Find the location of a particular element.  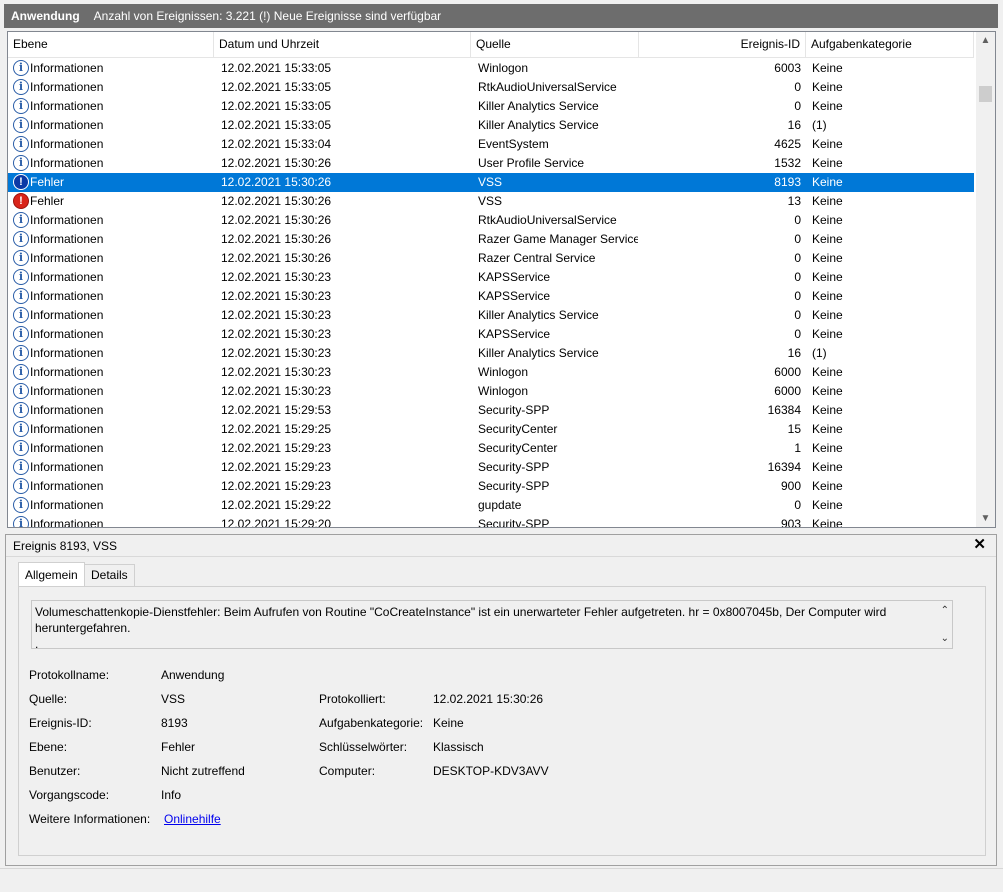

scroll-down-arrow-icon: ▼ is located at coordinates (985, 518).